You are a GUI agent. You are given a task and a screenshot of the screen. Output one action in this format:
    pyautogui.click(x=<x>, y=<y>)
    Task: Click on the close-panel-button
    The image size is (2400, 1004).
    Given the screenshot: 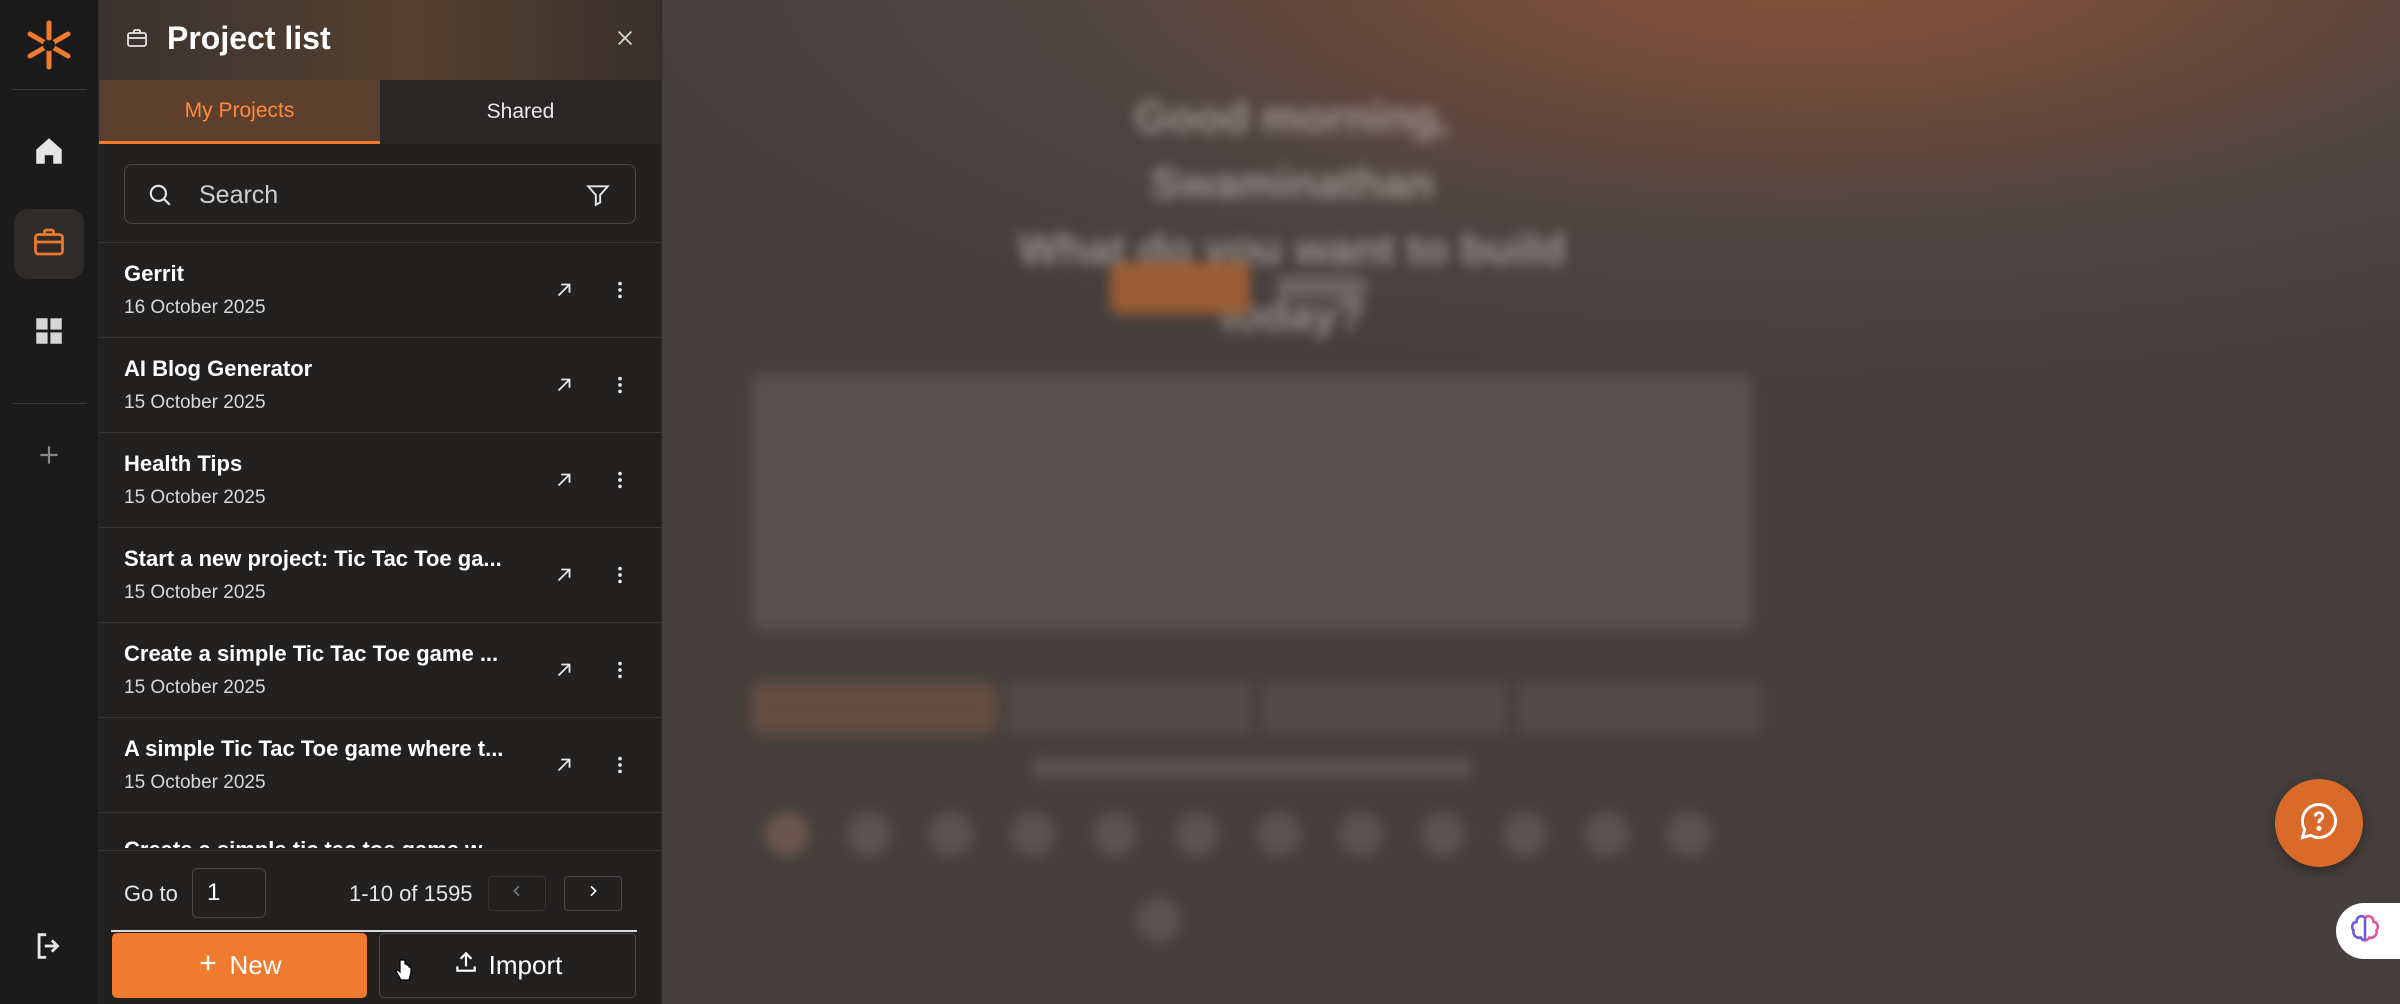 What is the action you would take?
    pyautogui.click(x=625, y=40)
    